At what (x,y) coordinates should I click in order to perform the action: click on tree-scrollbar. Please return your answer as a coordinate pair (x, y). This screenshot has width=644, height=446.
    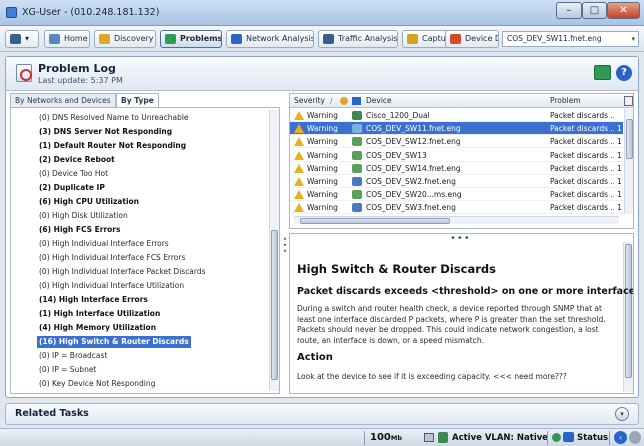
    Looking at the image, I should click on (274, 250).